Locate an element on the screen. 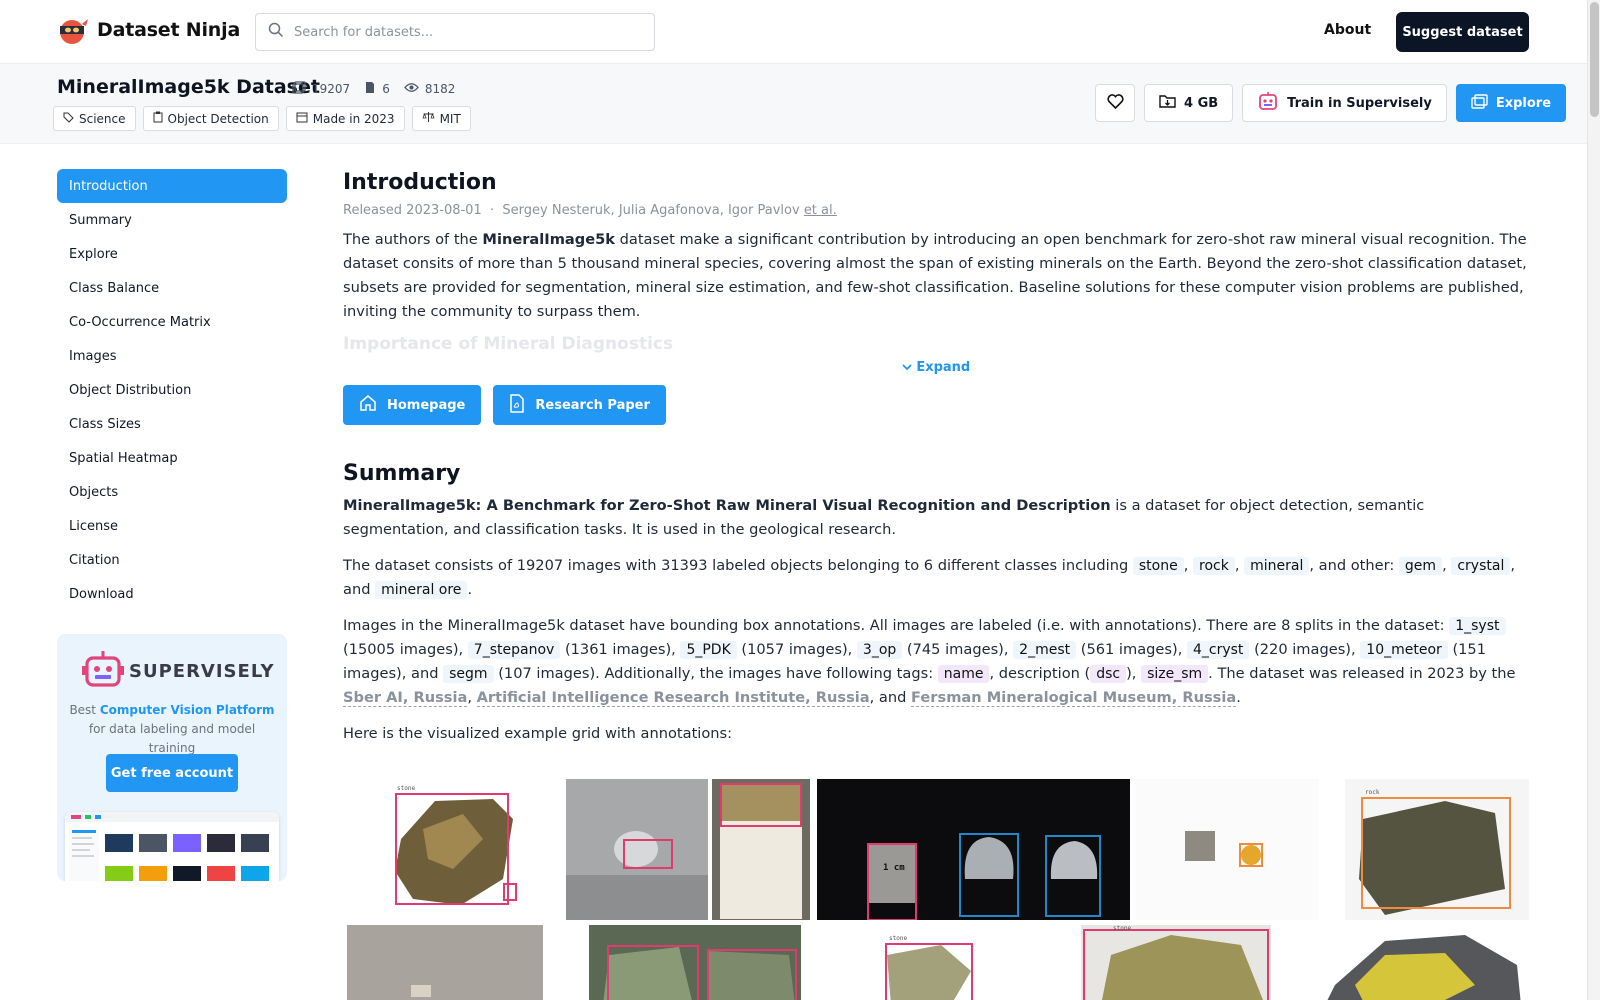 The width and height of the screenshot is (1600, 1000). nav-item-citation: Citation is located at coordinates (172, 560).